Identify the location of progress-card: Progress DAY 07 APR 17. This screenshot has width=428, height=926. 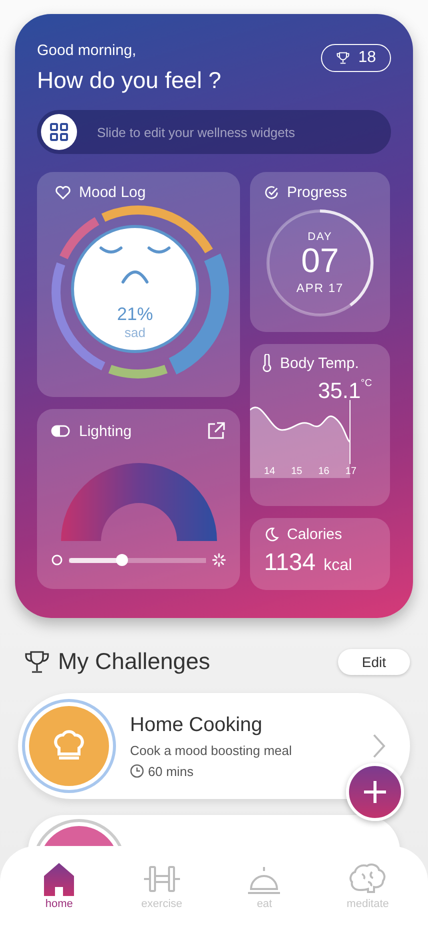
(320, 252).